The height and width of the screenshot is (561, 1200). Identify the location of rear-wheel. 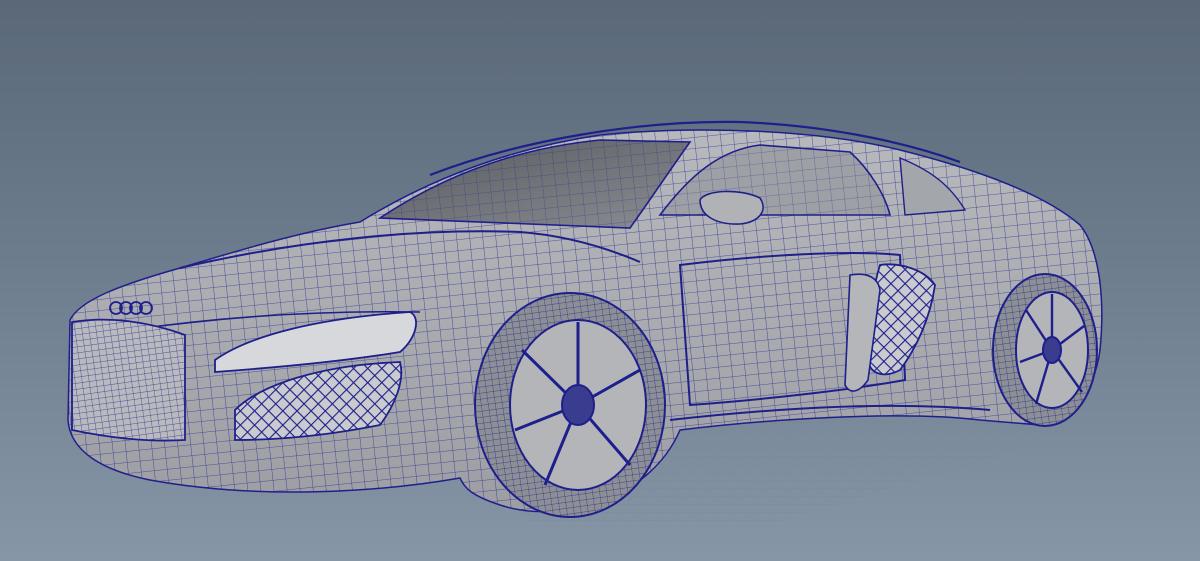
(1045, 350).